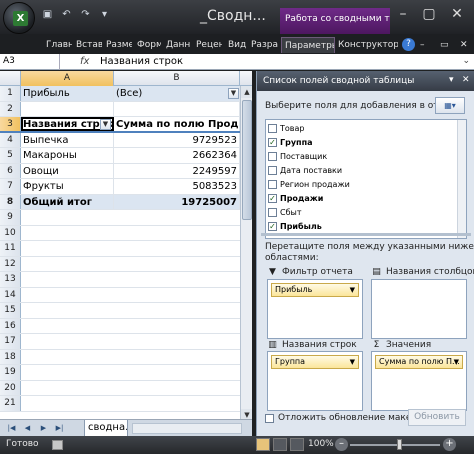  I want to click on field-item-product: Товар, so click(286, 128).